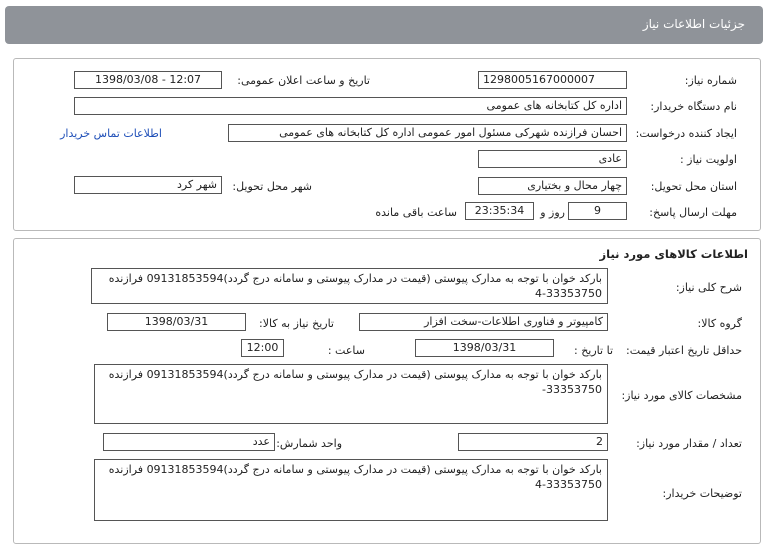  What do you see at coordinates (189, 442) in the screenshot?
I see `unit-field: عدد` at bounding box center [189, 442].